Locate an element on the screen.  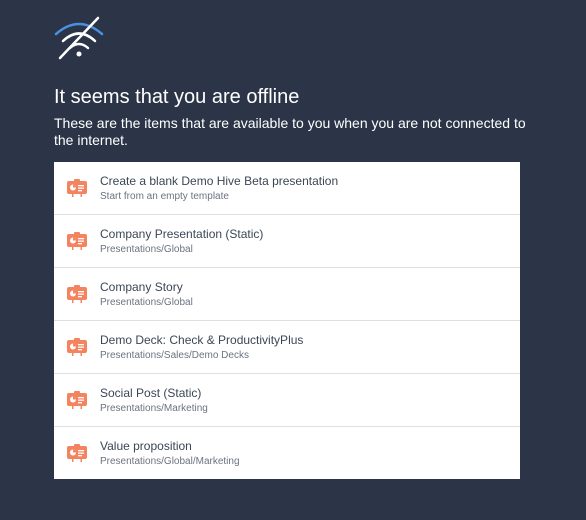
wifi-off-icon is located at coordinates (79, 38).